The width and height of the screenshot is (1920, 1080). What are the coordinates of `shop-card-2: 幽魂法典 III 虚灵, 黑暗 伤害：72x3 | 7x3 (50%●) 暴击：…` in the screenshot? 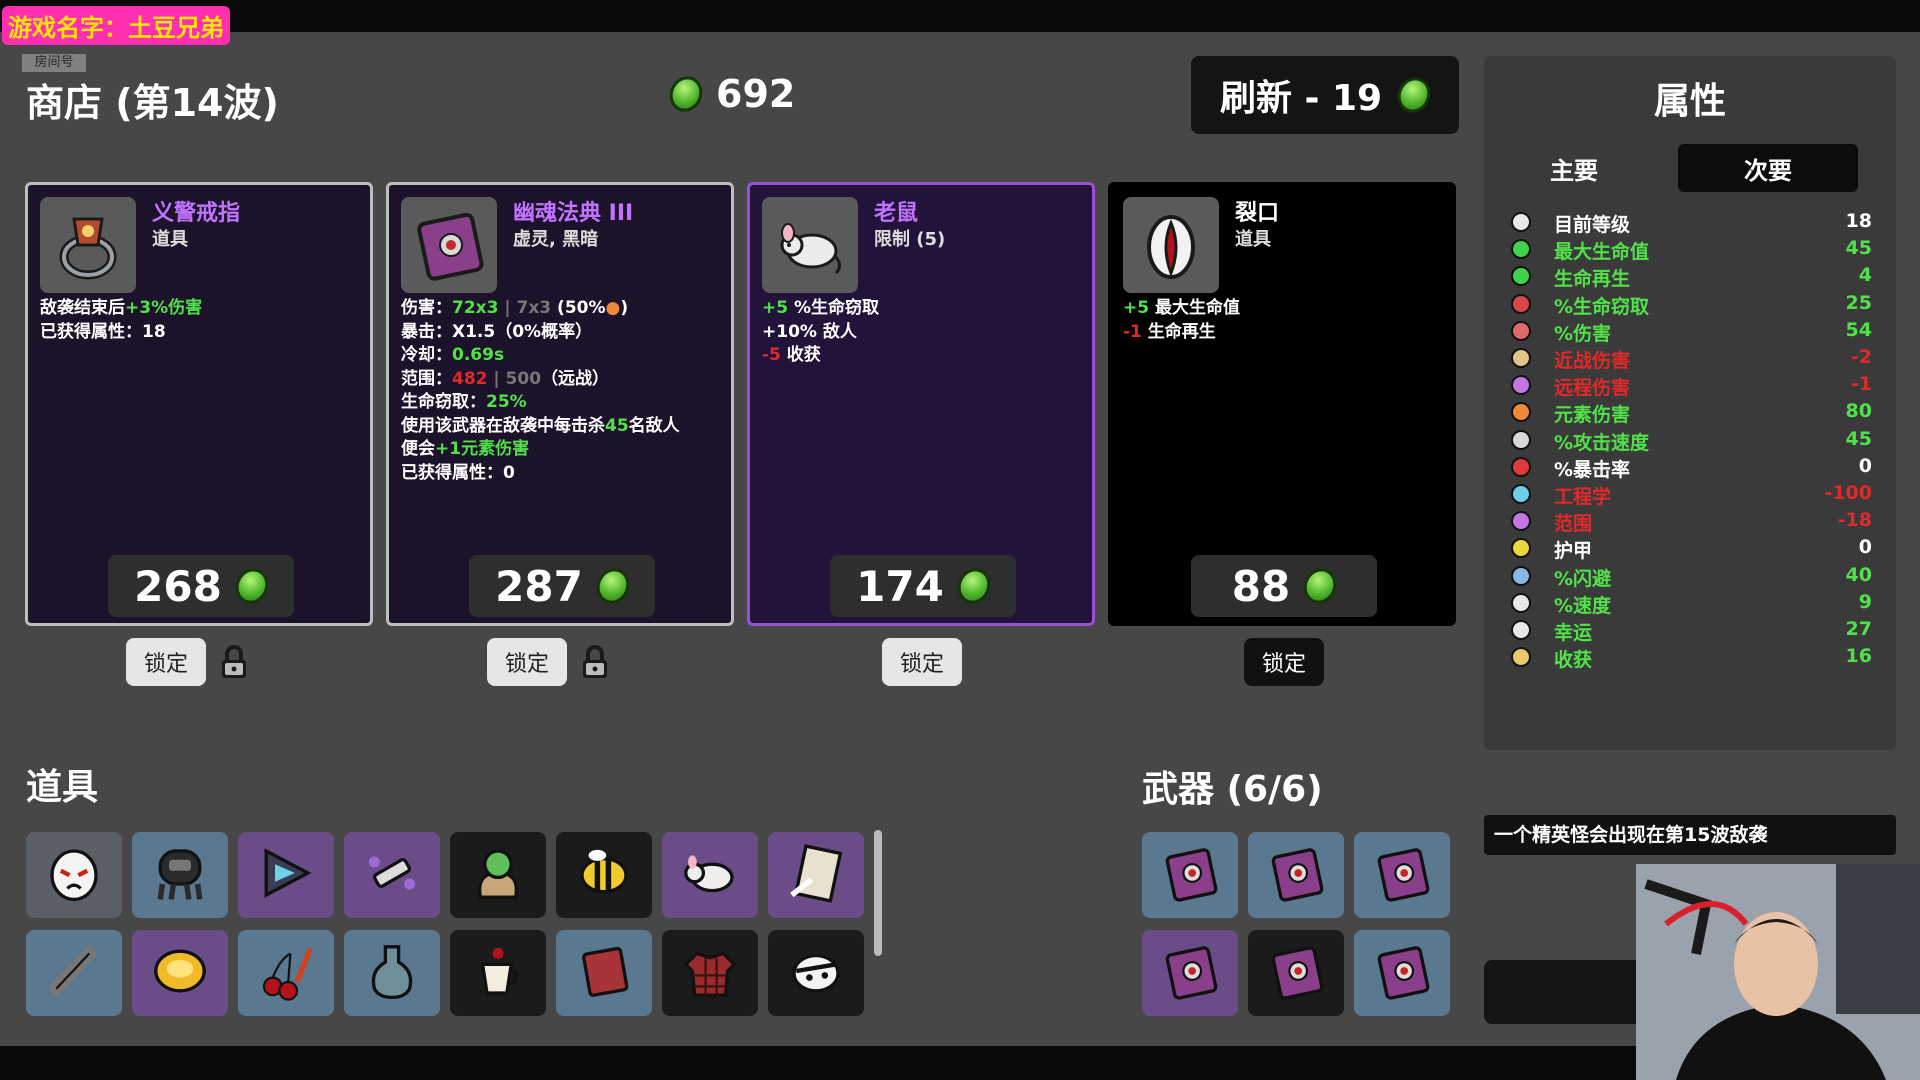 It's located at (560, 404).